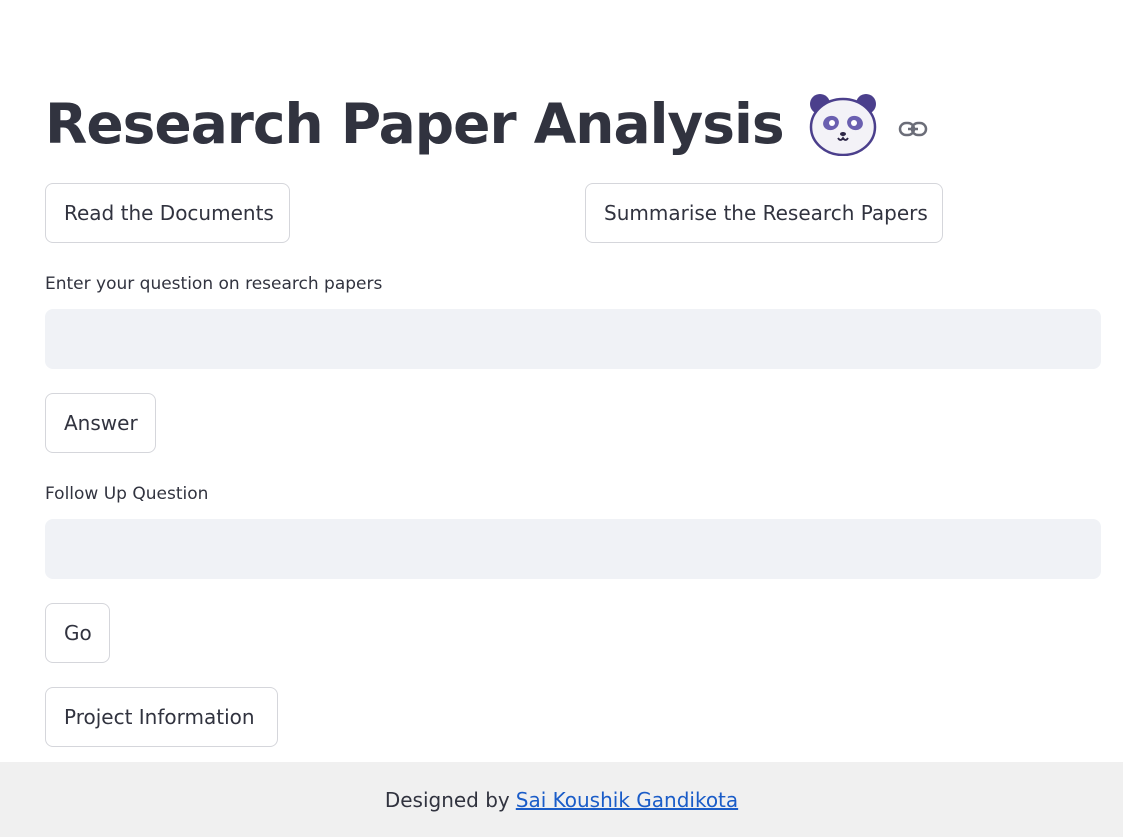 The image size is (1123, 837). What do you see at coordinates (573, 549) in the screenshot?
I see `follow-up-input` at bounding box center [573, 549].